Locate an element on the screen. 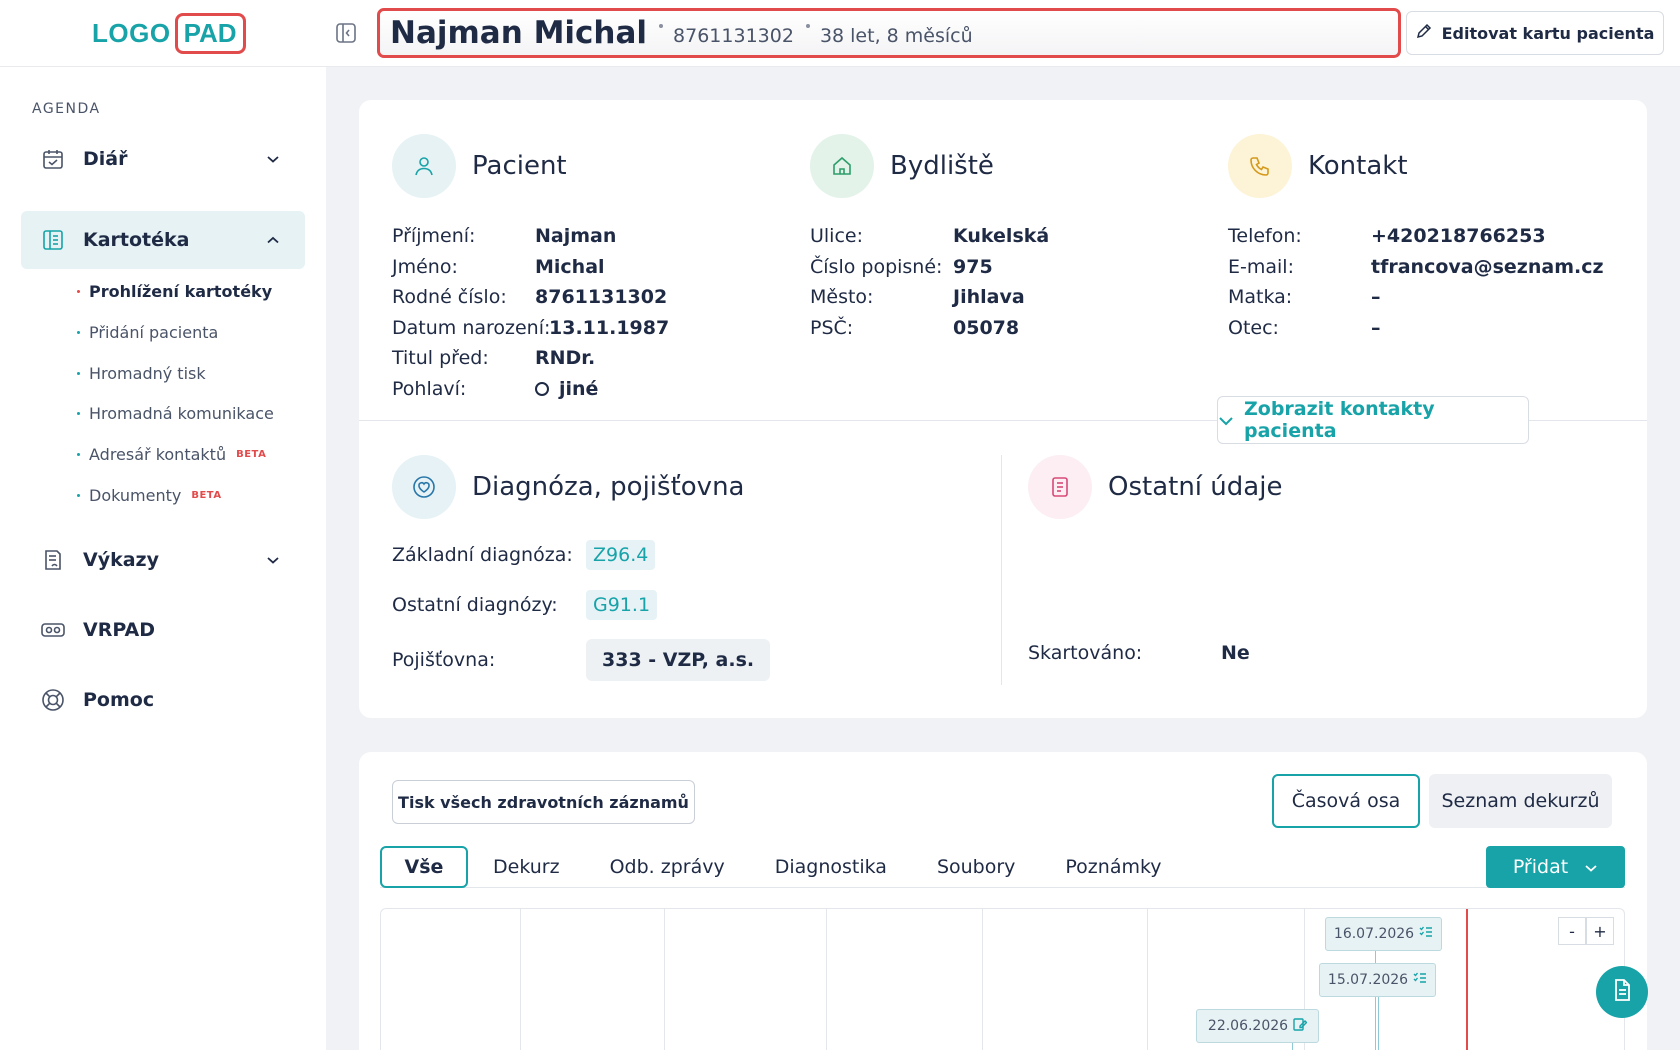 Image resolution: width=1680 pixels, height=1050 pixels. other-diagnosis-chip: G91.1 is located at coordinates (622, 605).